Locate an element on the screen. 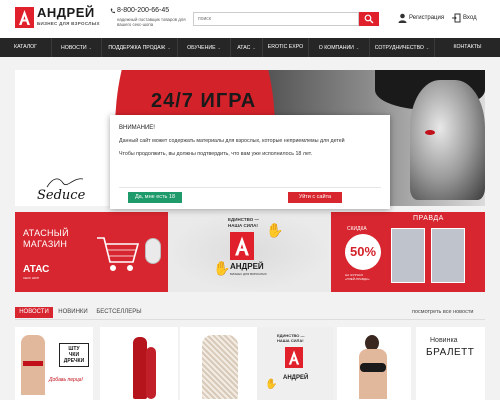  modal-divider is located at coordinates (250, 187).